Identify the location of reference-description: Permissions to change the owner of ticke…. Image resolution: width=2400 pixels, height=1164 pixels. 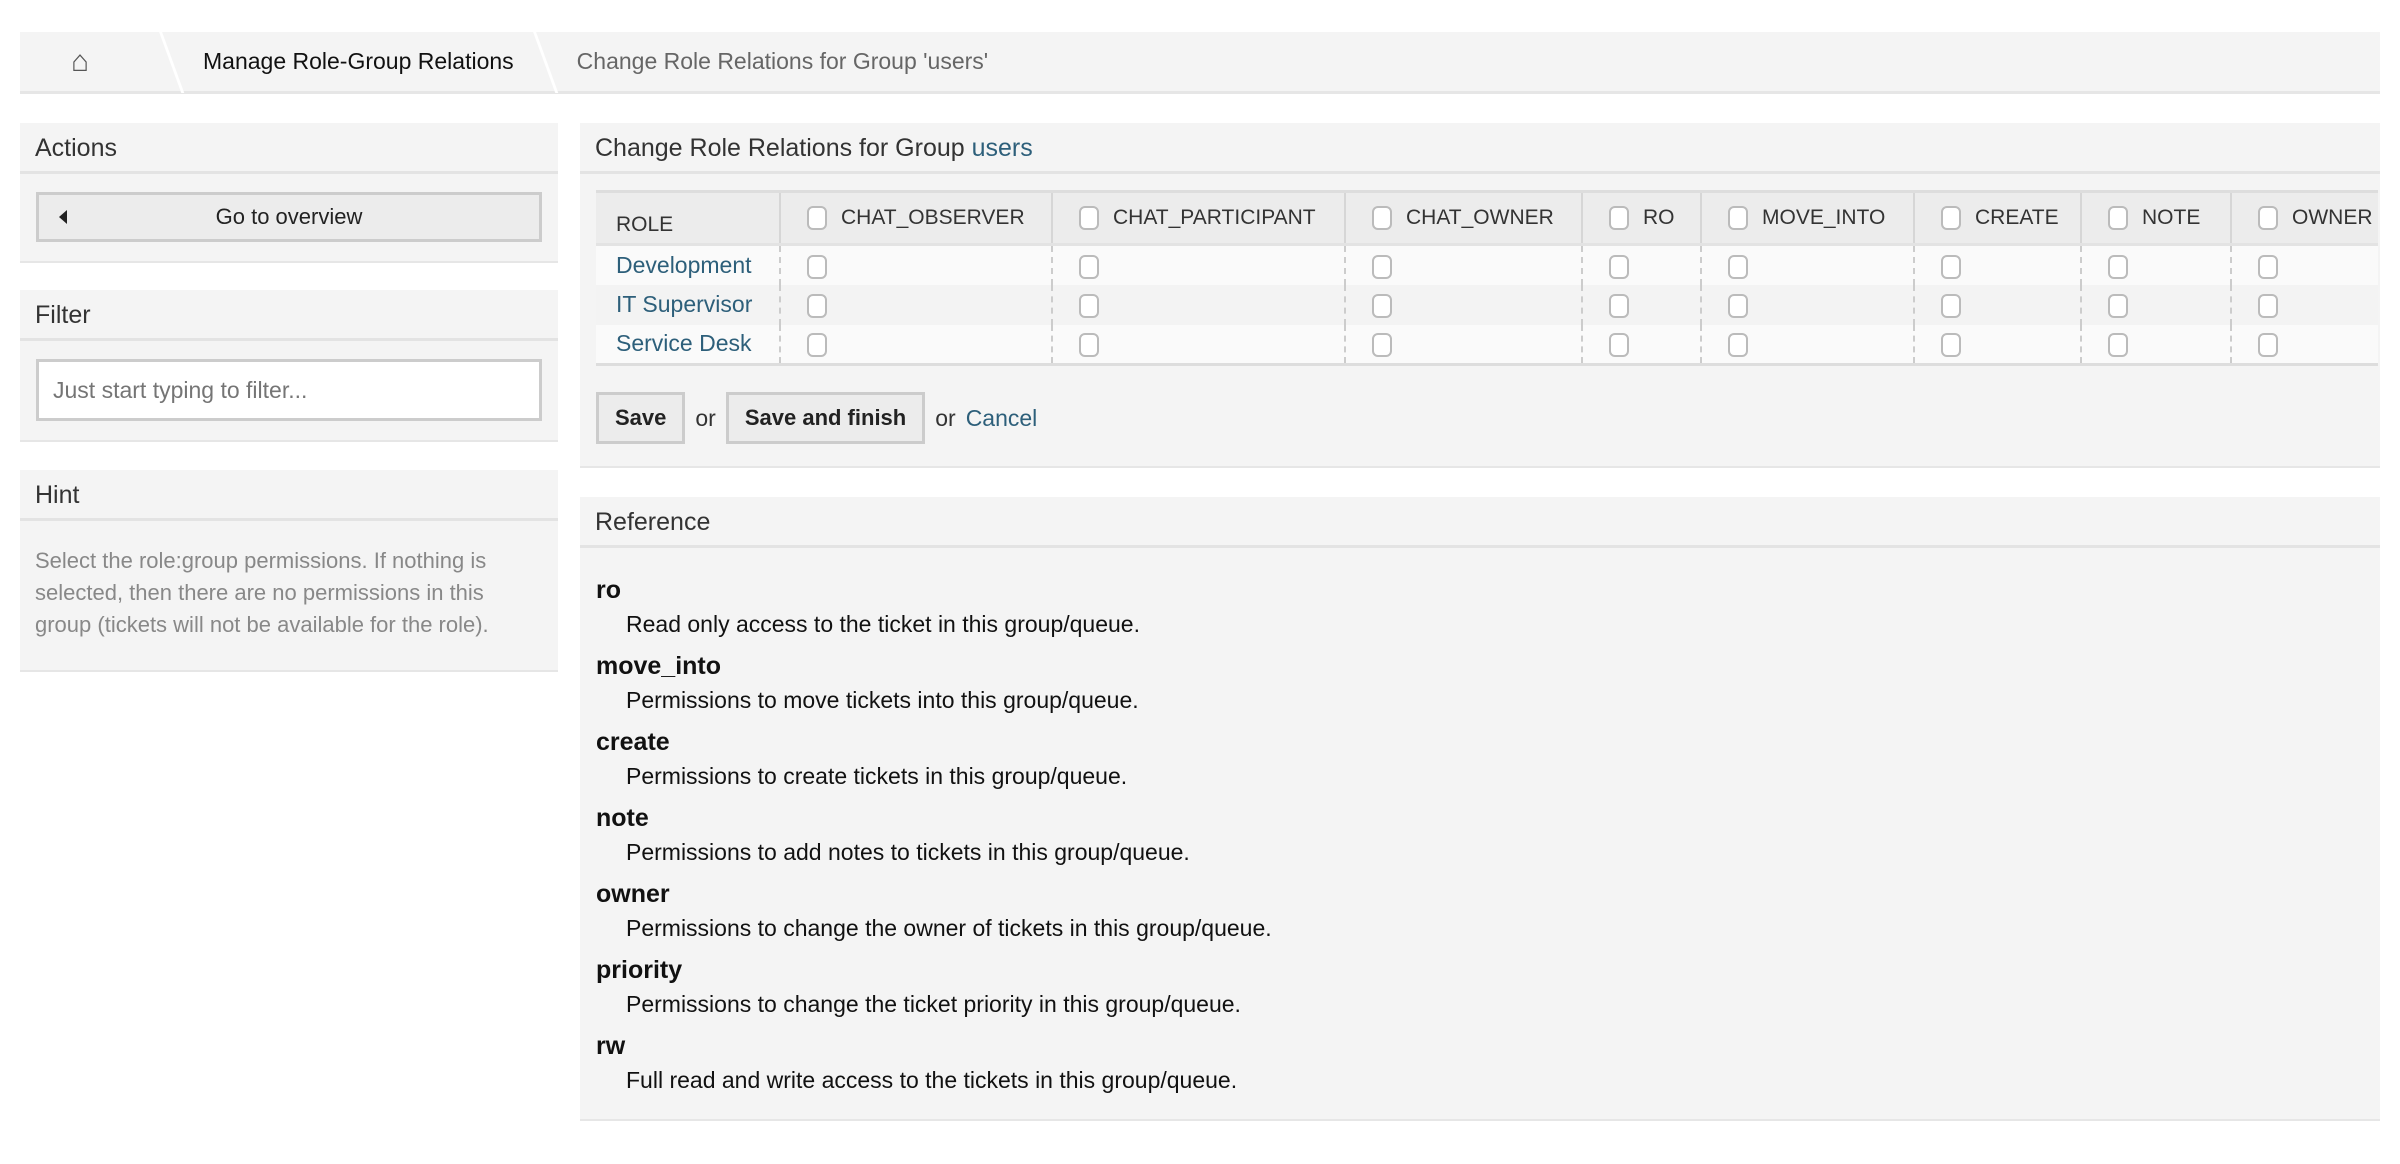
(949, 928).